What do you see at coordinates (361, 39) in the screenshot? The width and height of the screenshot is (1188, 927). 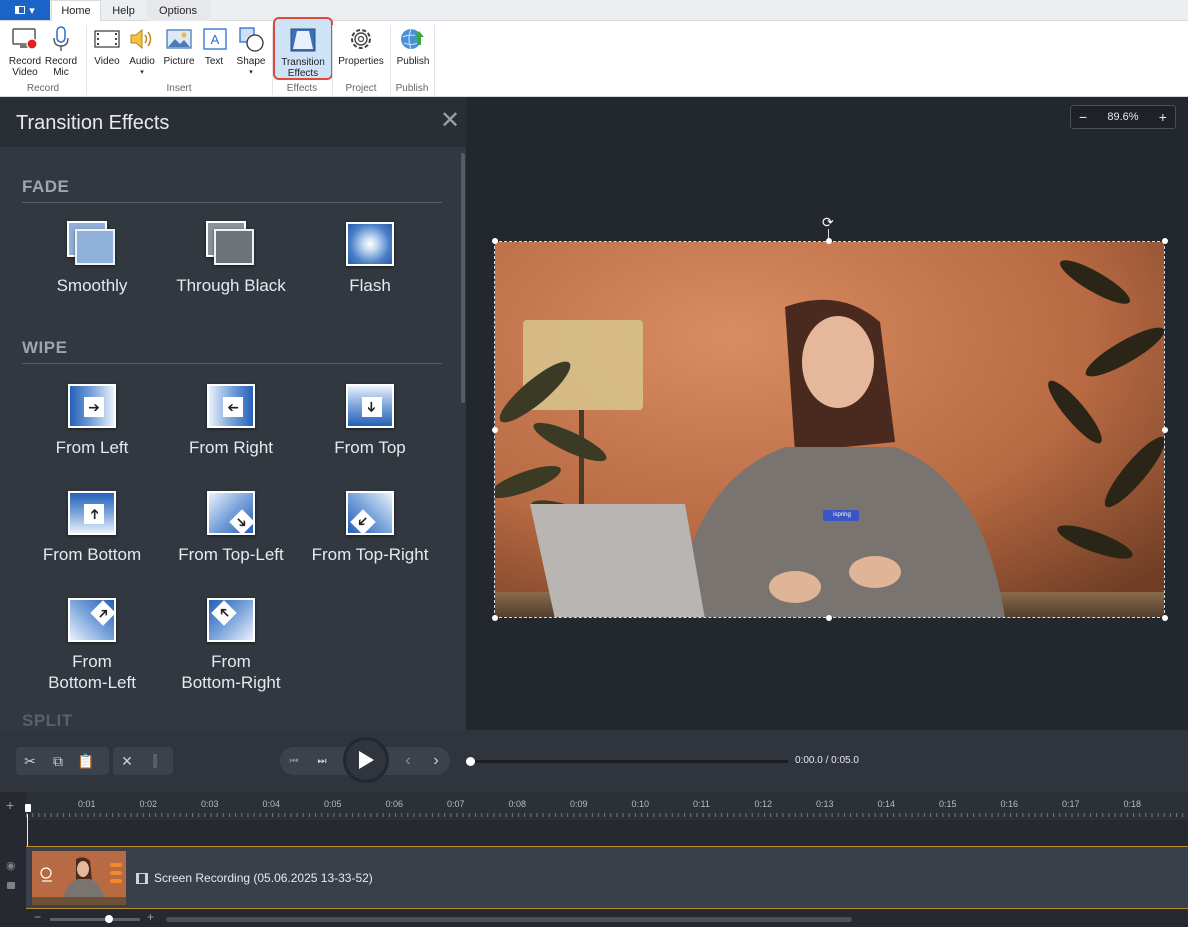 I see `gear-icon` at bounding box center [361, 39].